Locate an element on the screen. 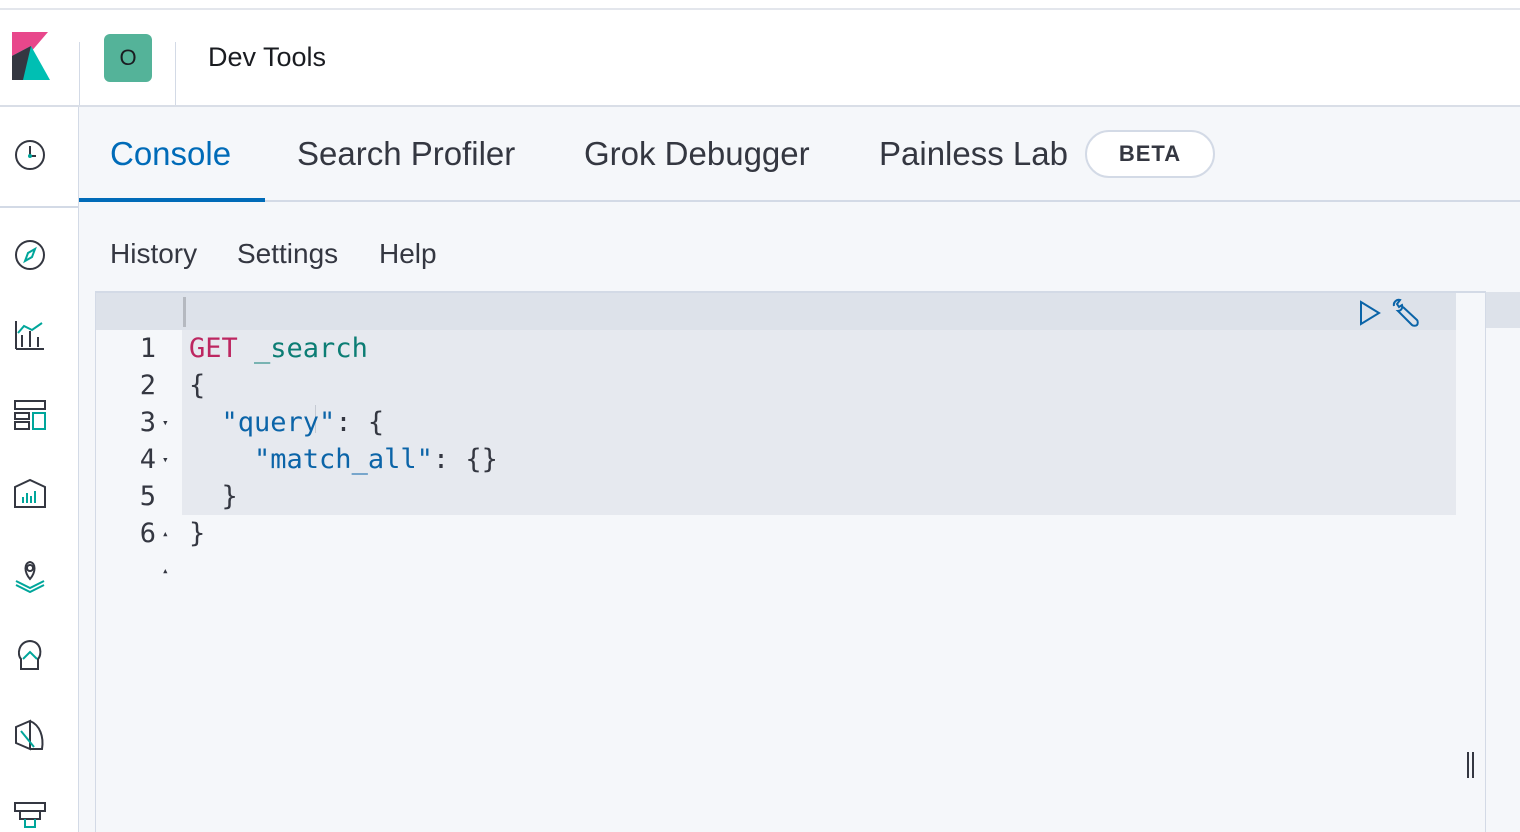 The height and width of the screenshot is (832, 1520). space-avatar: O is located at coordinates (128, 58).